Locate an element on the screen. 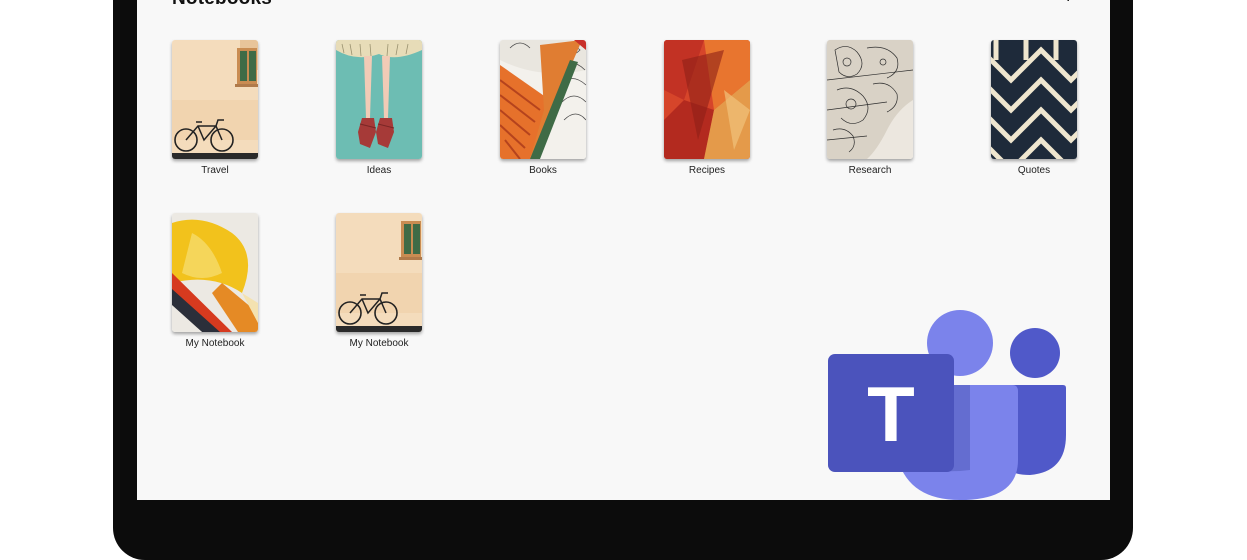 This screenshot has height=560, width=1247. notebook-travel: Travel is located at coordinates (215, 111).